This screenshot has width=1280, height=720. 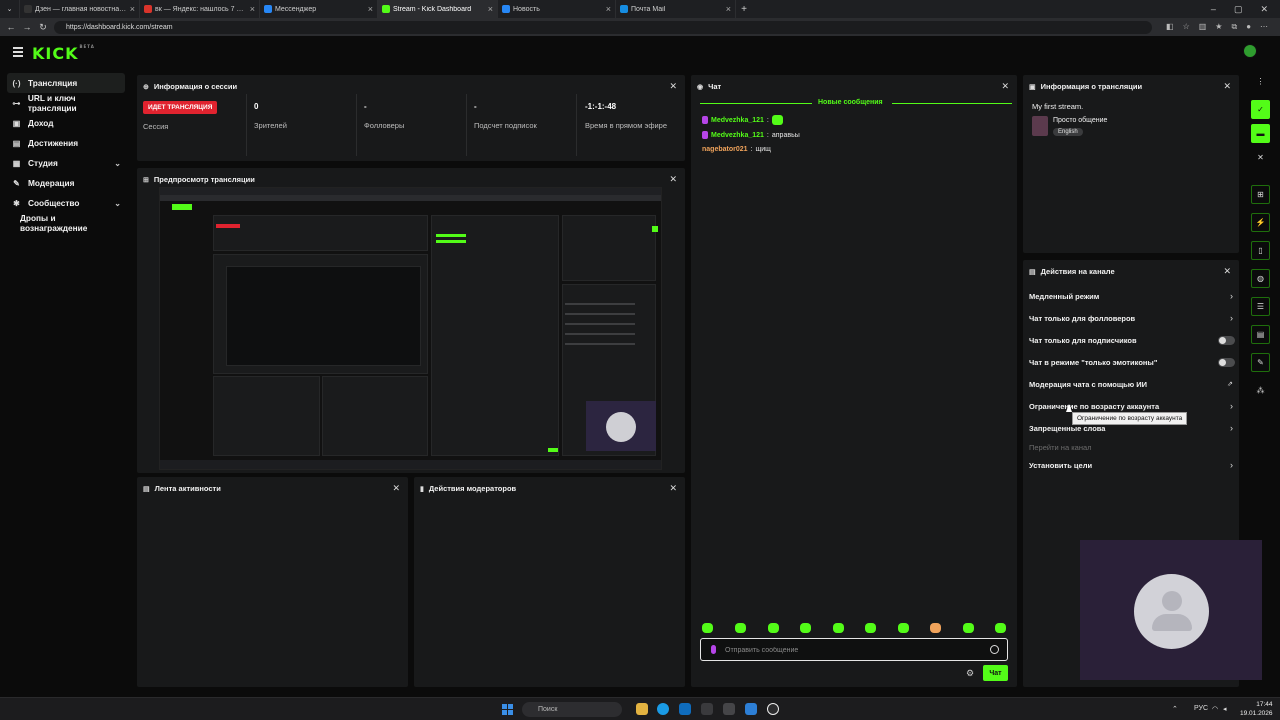 I want to click on browser-tab-active: Stream - Kick Dashboard ×, so click(x=438, y=9).